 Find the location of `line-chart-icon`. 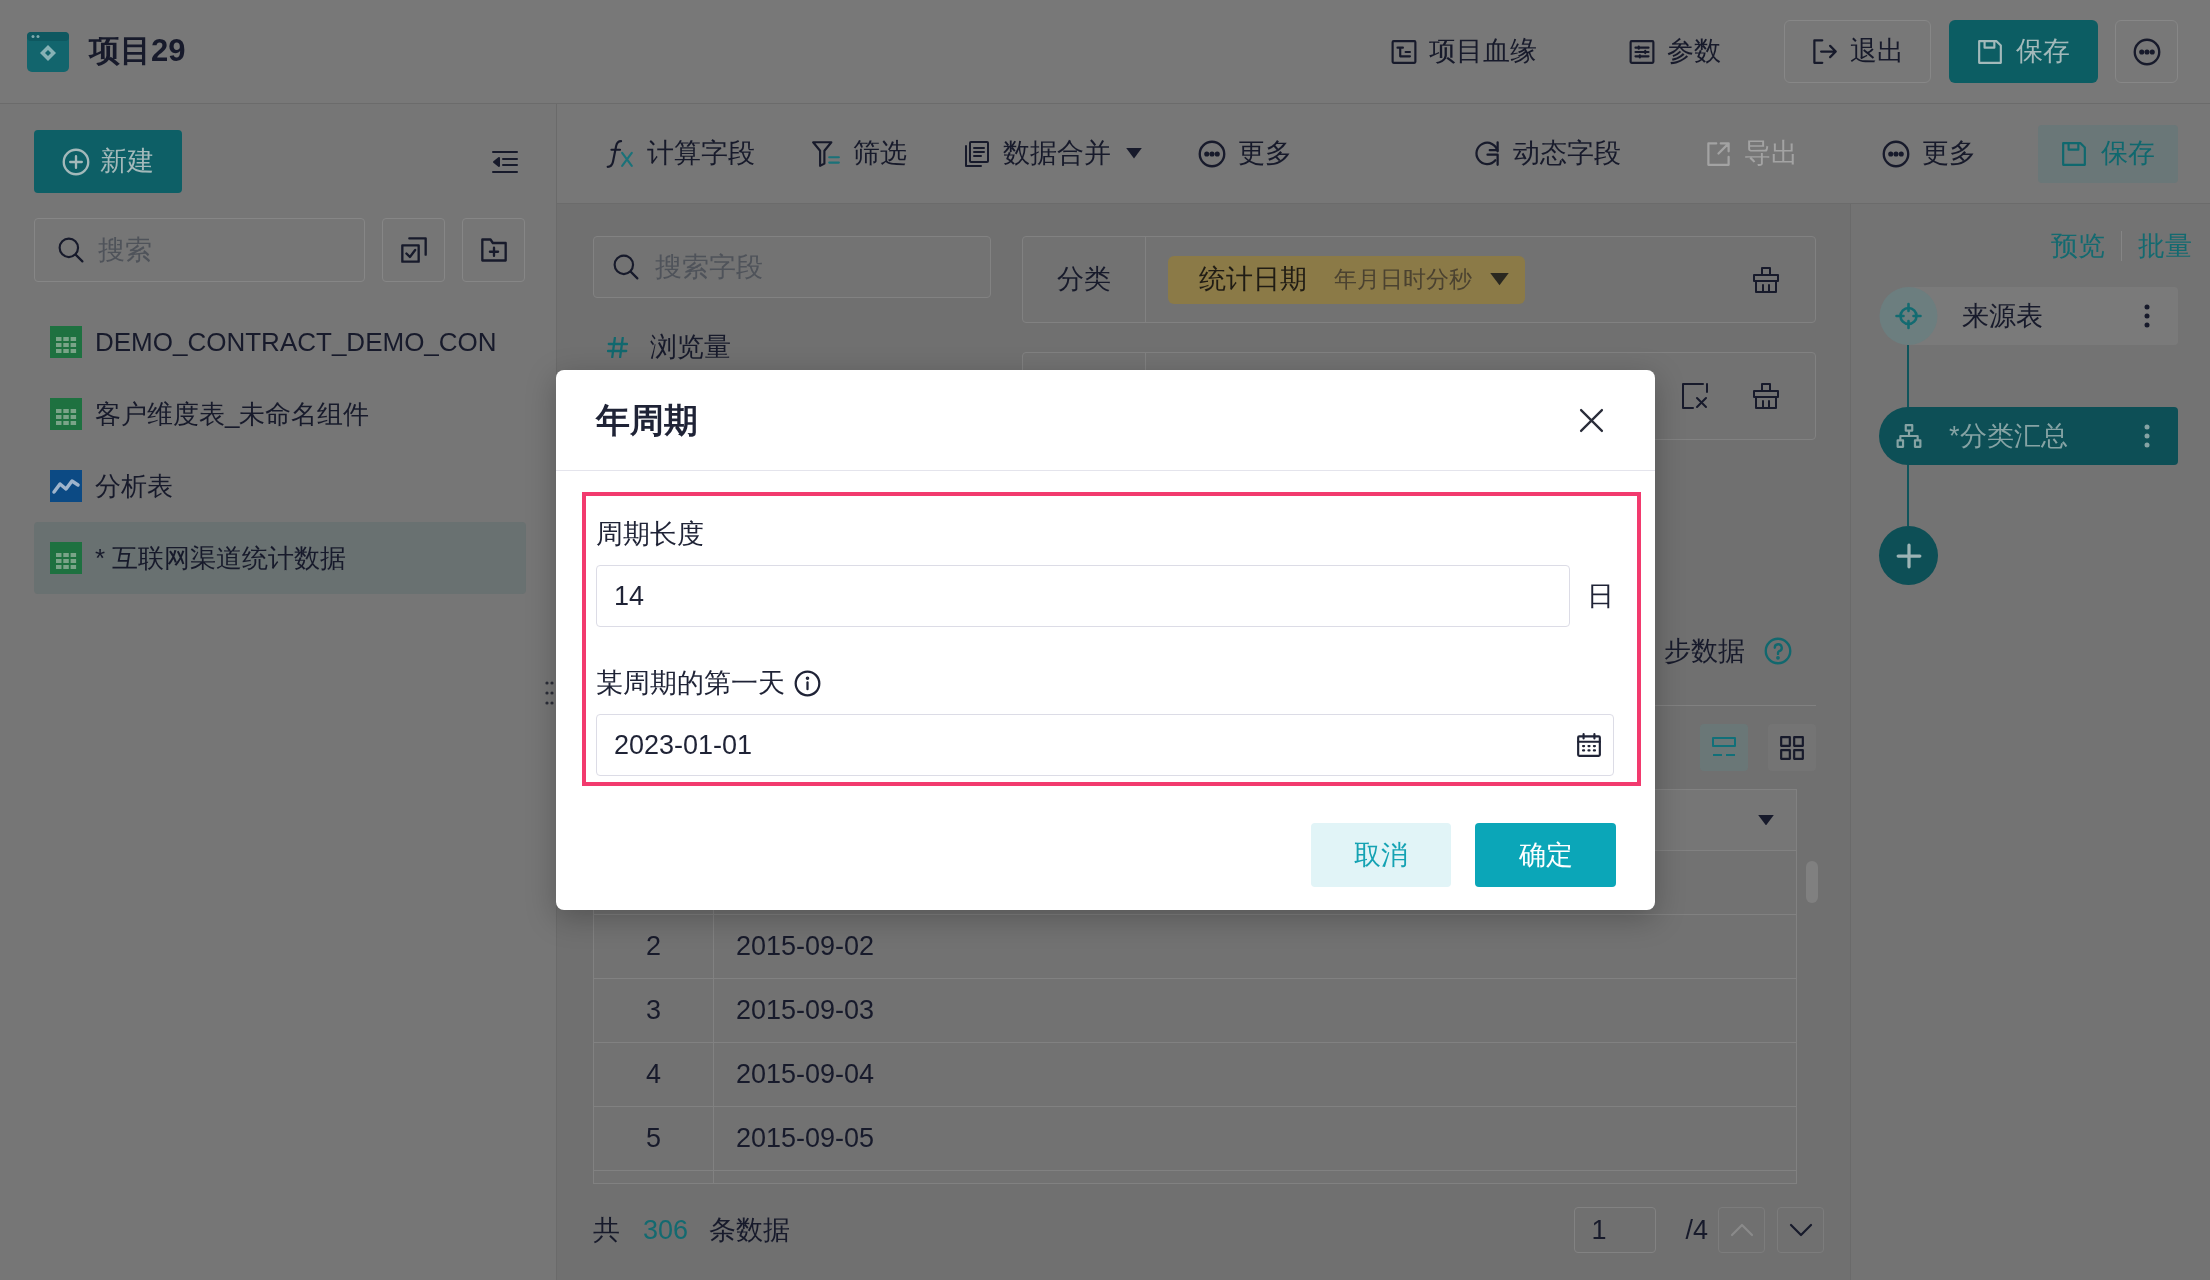

line-chart-icon is located at coordinates (66, 486).